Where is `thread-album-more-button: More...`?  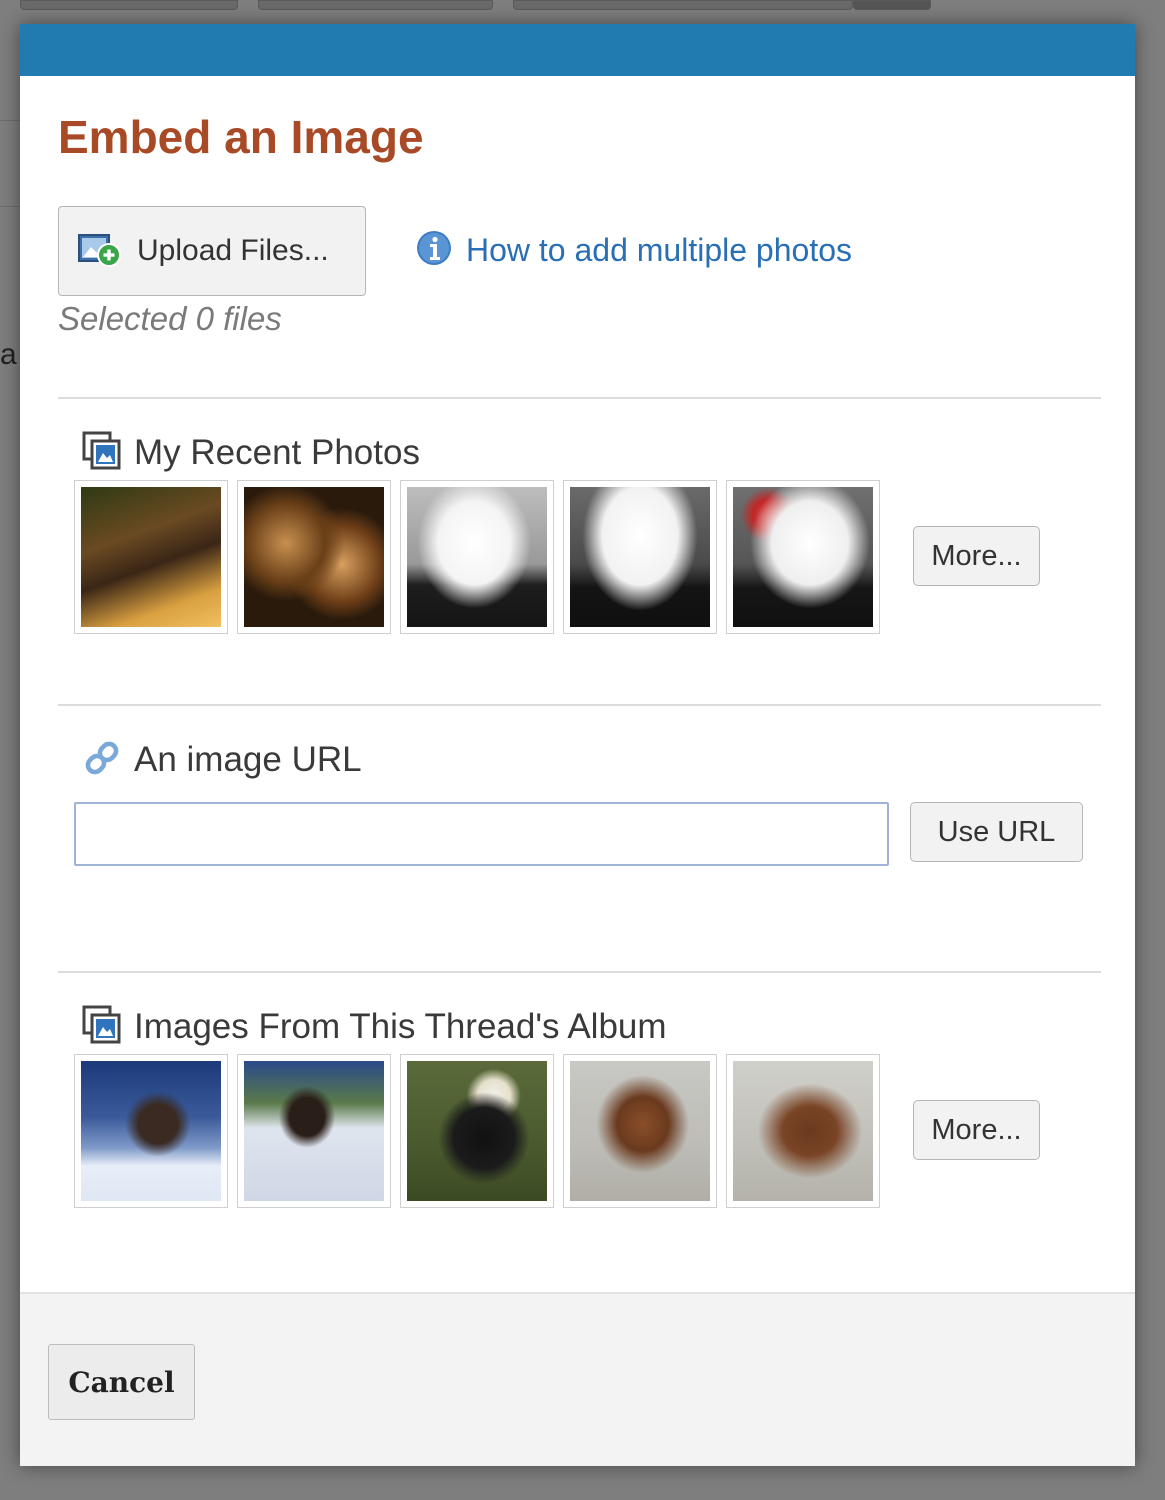
thread-album-more-button: More... is located at coordinates (976, 1130).